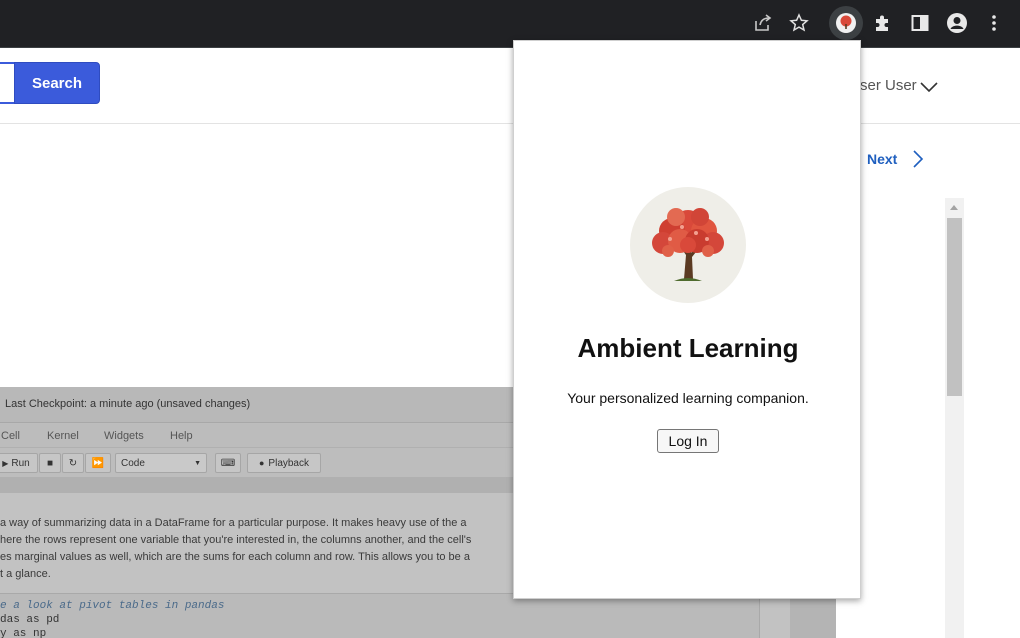 This screenshot has height=638, width=1020. I want to click on menu-cell: Cell, so click(10, 436).